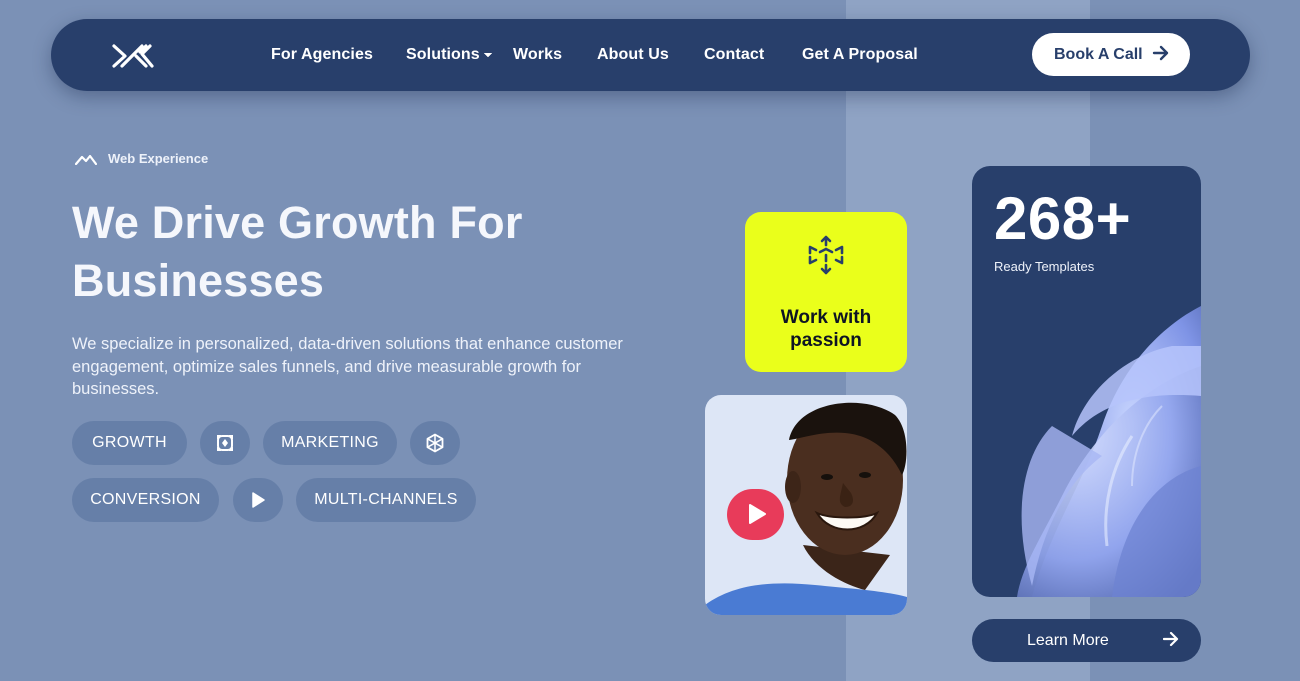  What do you see at coordinates (86, 159) in the screenshot?
I see `mountain-icon` at bounding box center [86, 159].